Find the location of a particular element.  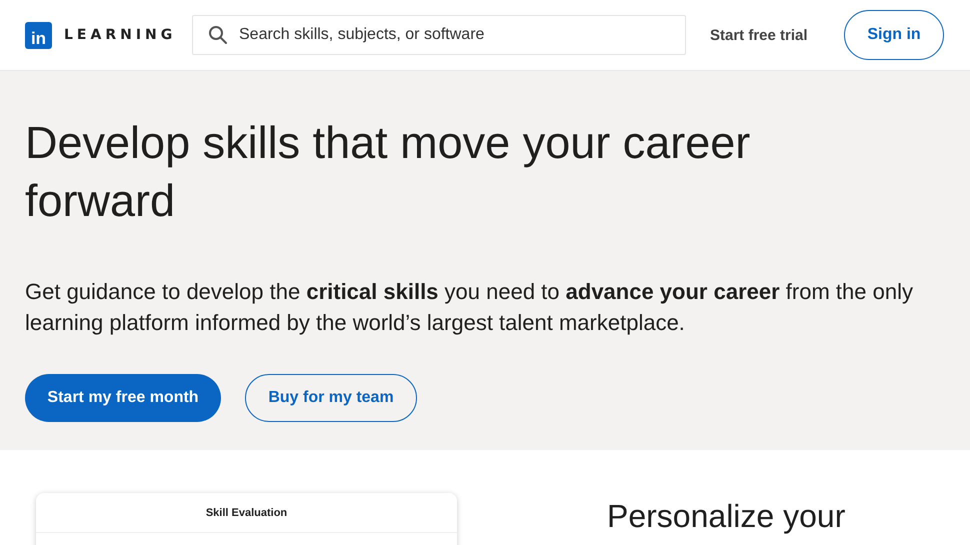

section-heading: Personalize your is located at coordinates (726, 517).